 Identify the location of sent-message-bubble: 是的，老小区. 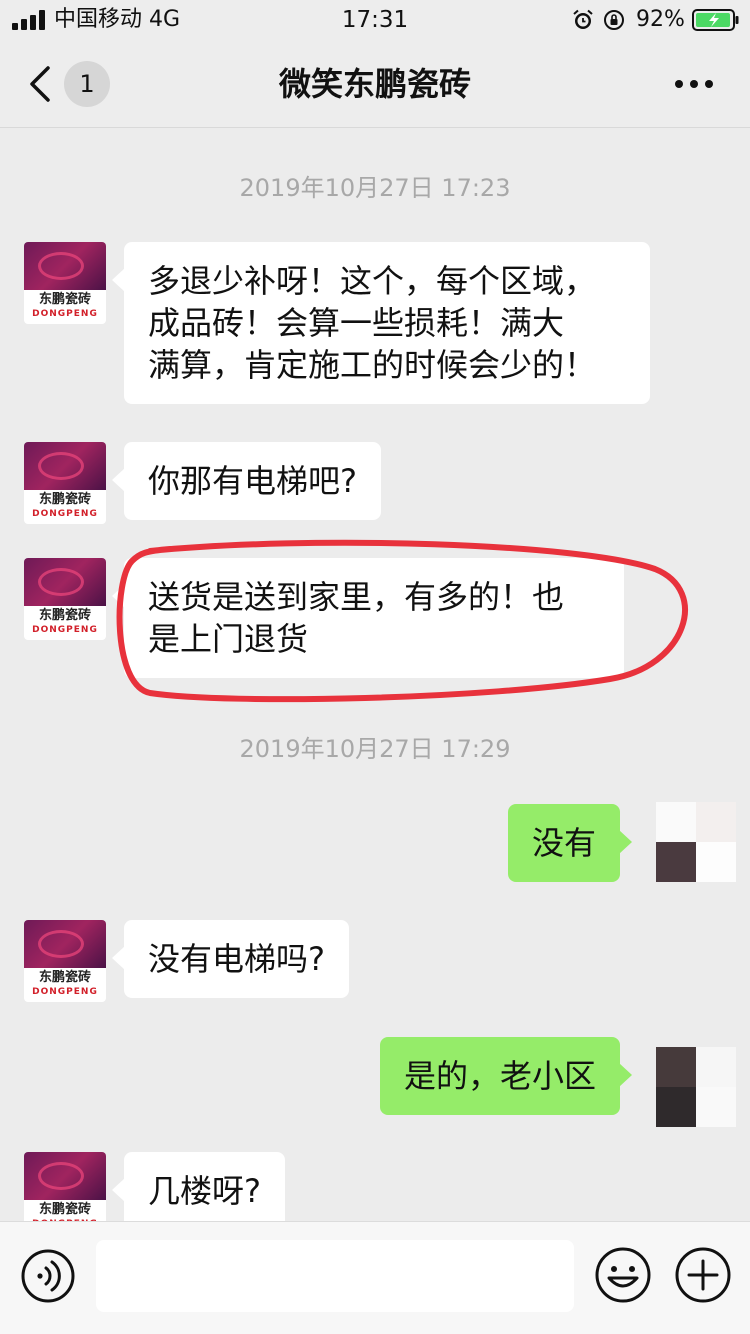
(506, 1076).